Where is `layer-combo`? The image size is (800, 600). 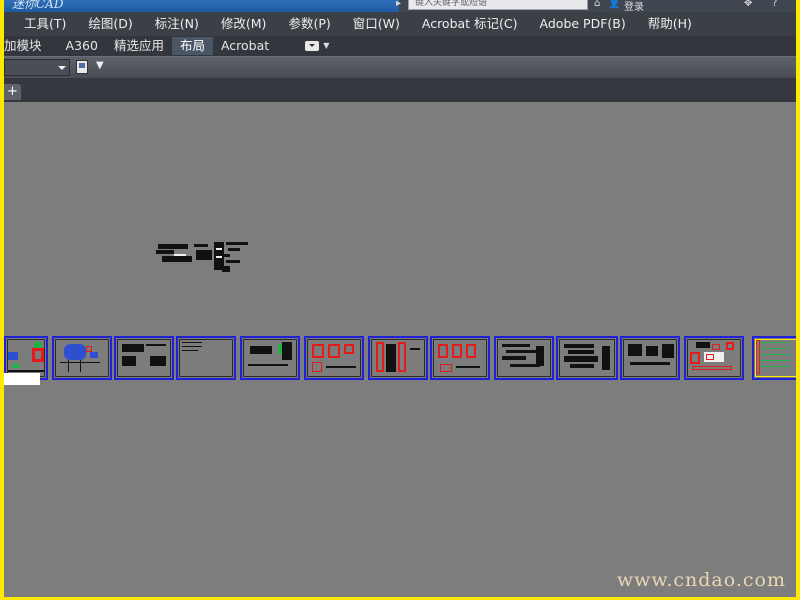 layer-combo is located at coordinates (37, 67).